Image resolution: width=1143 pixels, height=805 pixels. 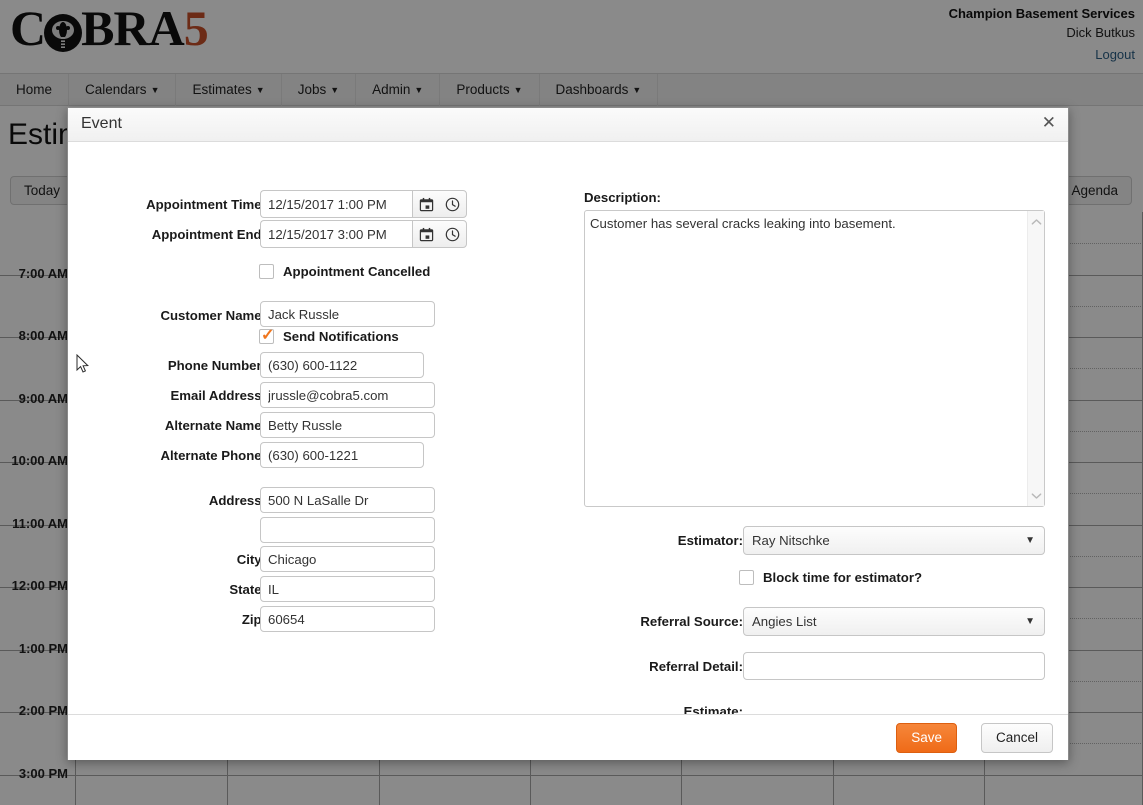 What do you see at coordinates (439, 204) in the screenshot?
I see `appointment-time-picker-buttons` at bounding box center [439, 204].